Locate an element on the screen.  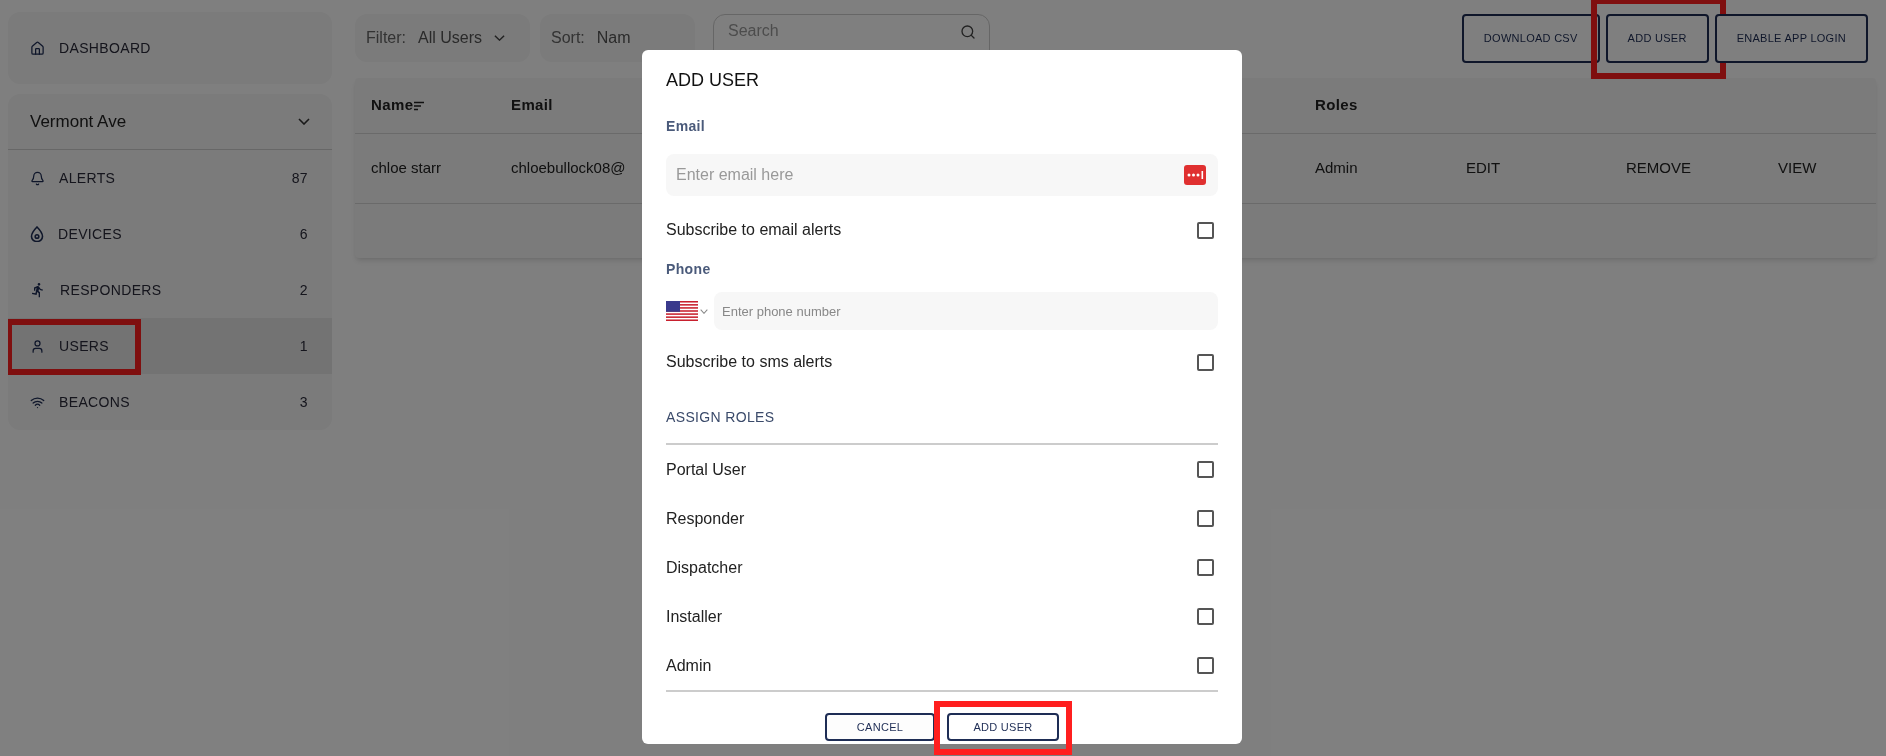
bell-icon is located at coordinates (37, 178).